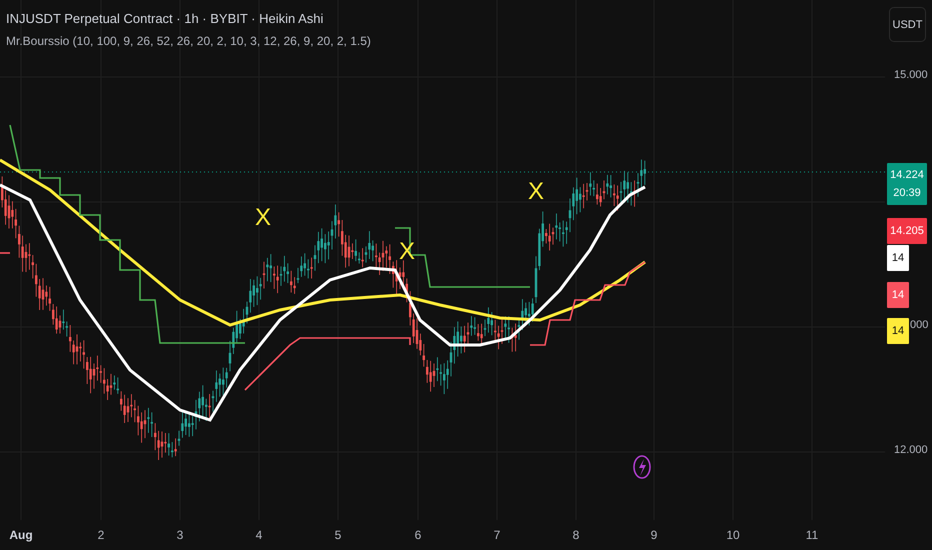 Image resolution: width=932 pixels, height=550 pixels. I want to click on date-label: 7, so click(497, 535).